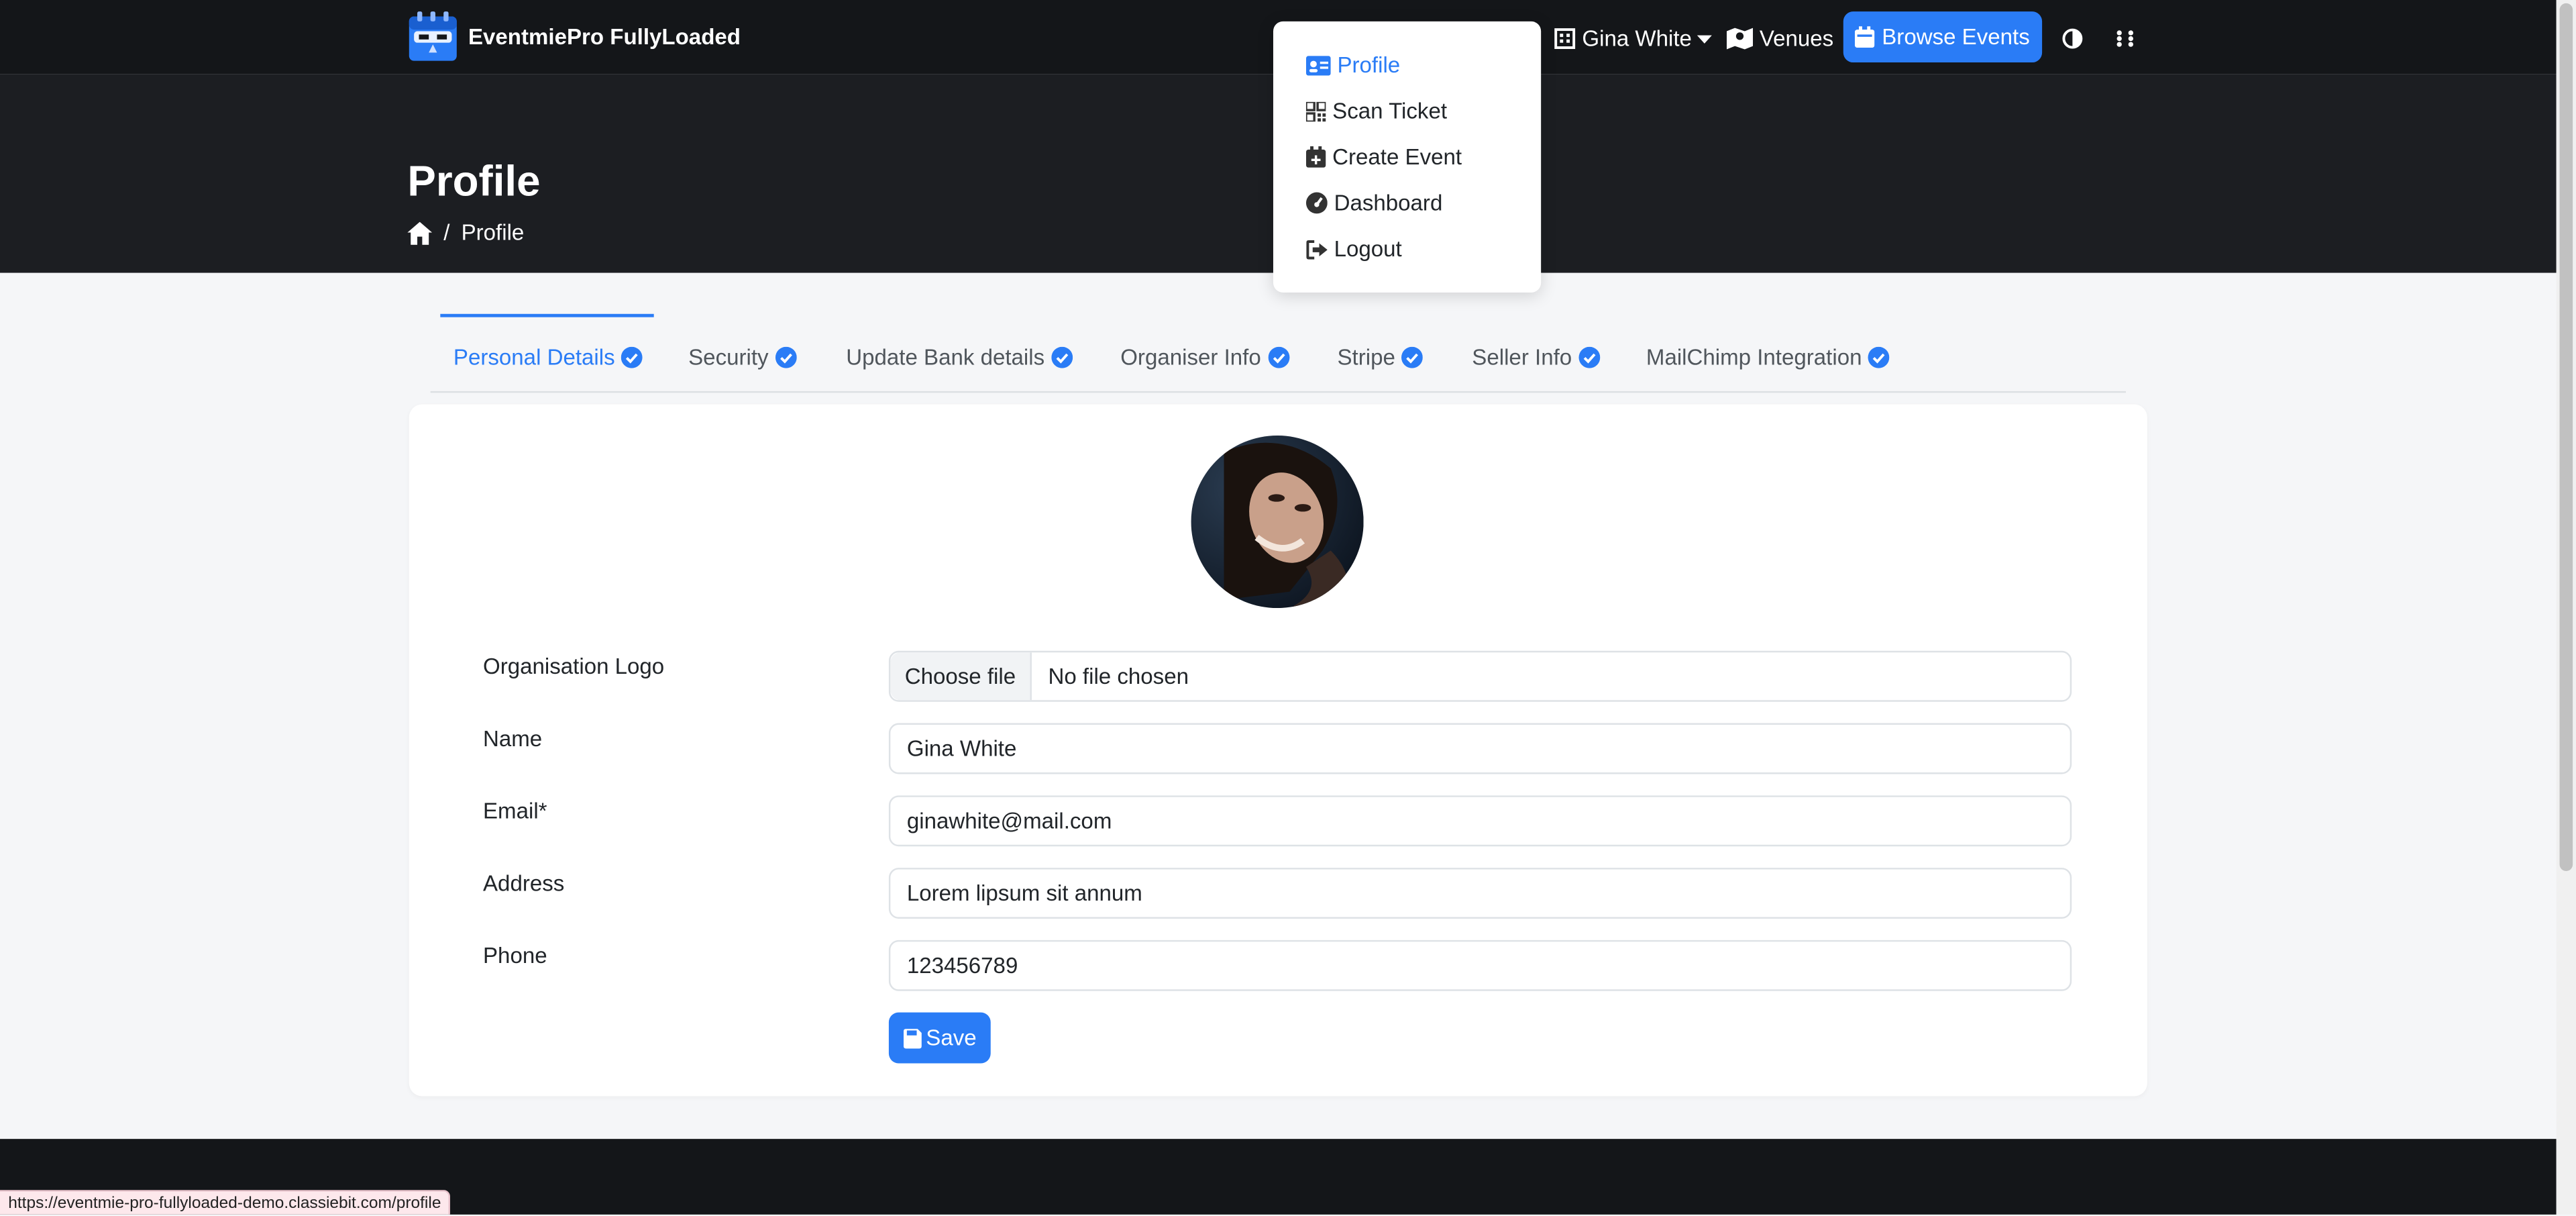 Image resolution: width=2576 pixels, height=1216 pixels. I want to click on active-tab-indicator, so click(547, 315).